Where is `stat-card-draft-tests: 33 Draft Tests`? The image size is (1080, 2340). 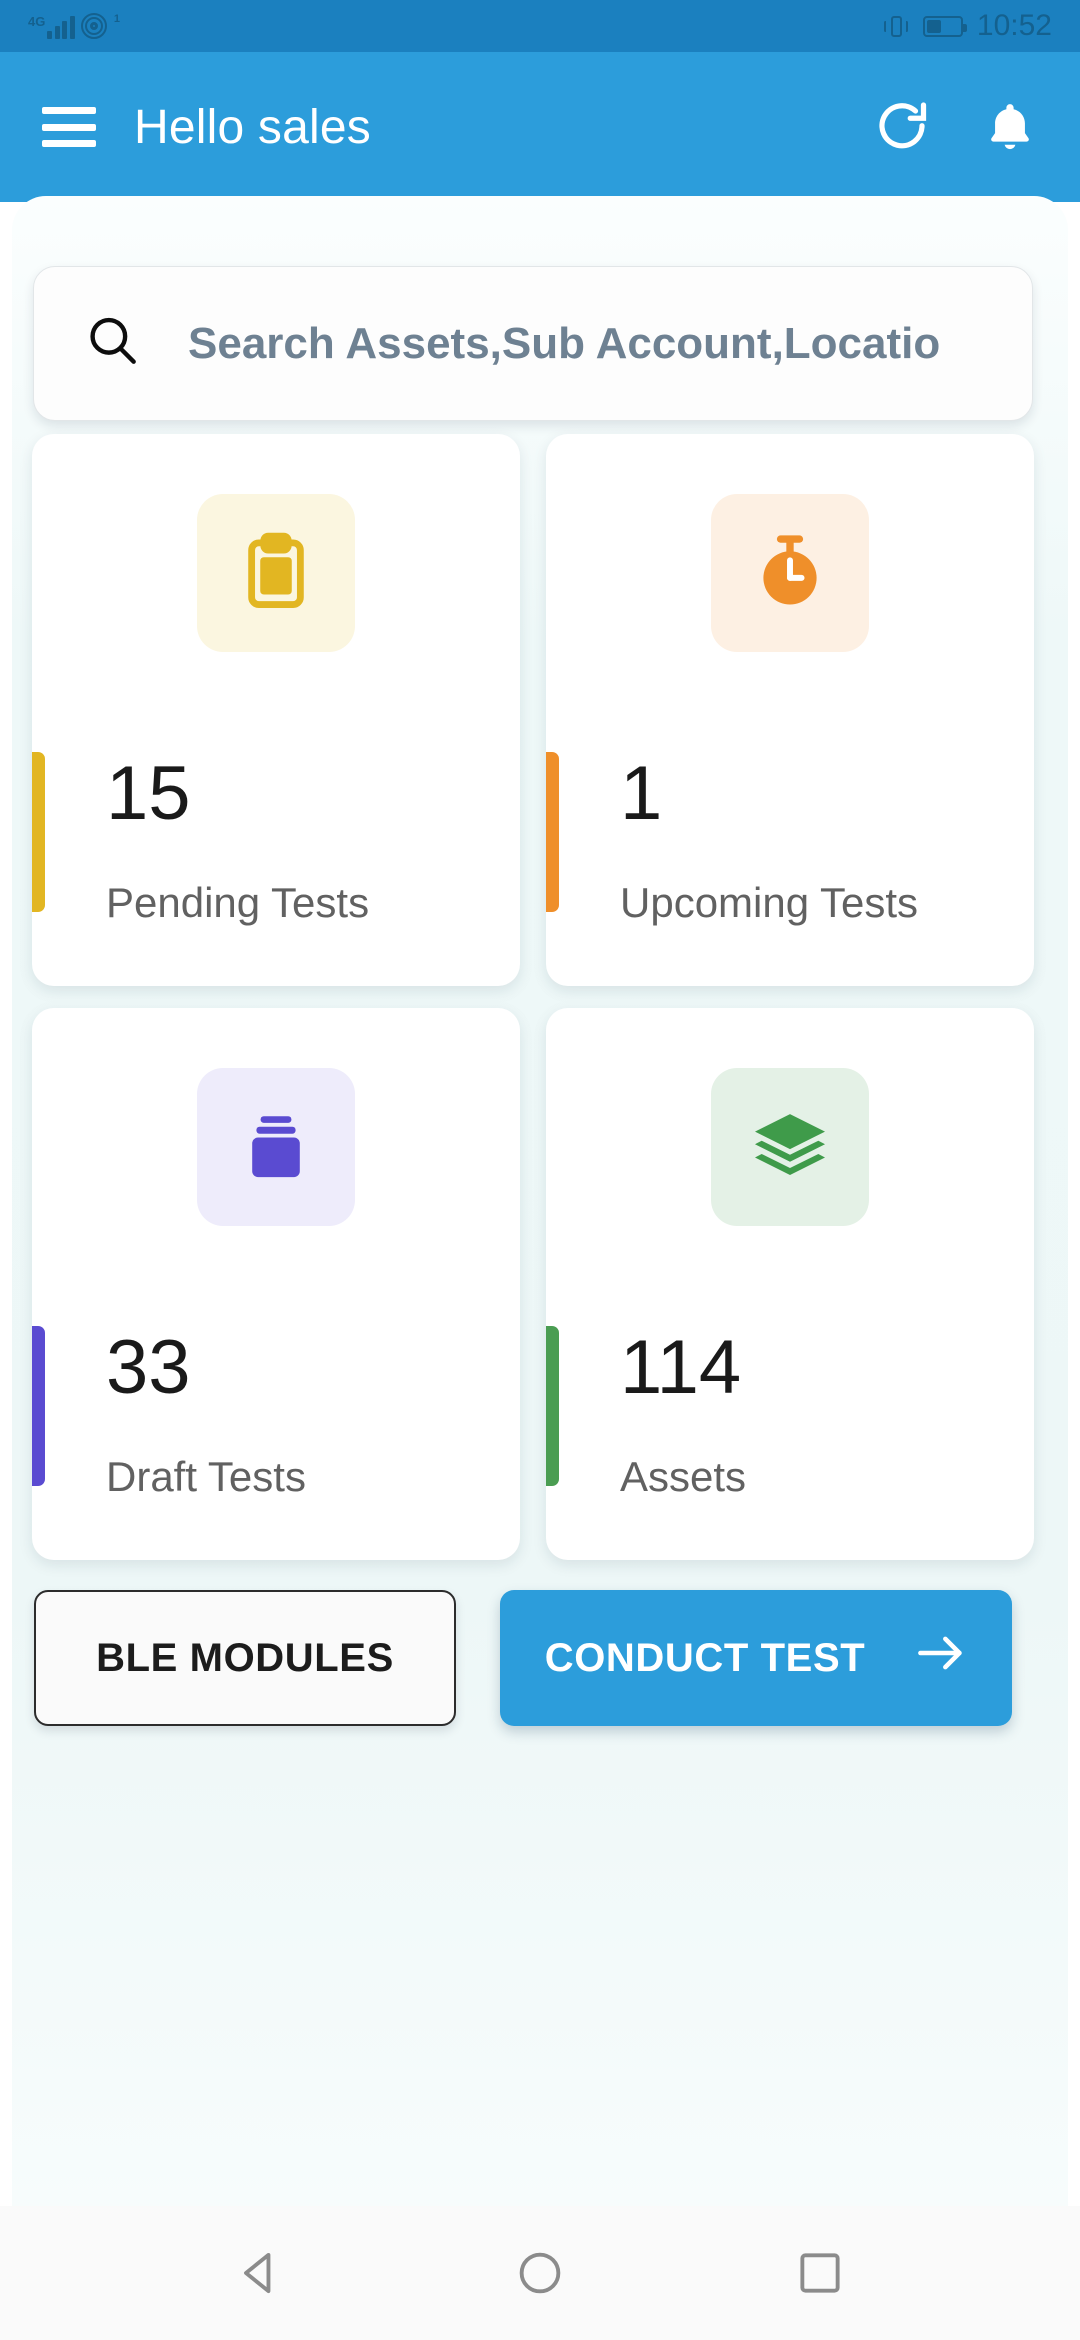 stat-card-draft-tests: 33 Draft Tests is located at coordinates (276, 1284).